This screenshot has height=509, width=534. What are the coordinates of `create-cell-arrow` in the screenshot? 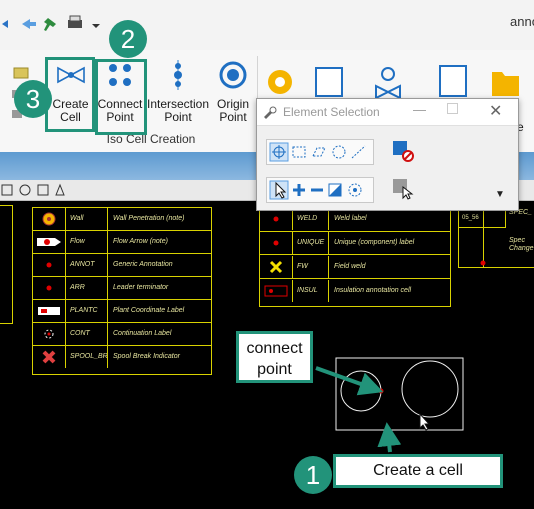 It's located at (389, 437).